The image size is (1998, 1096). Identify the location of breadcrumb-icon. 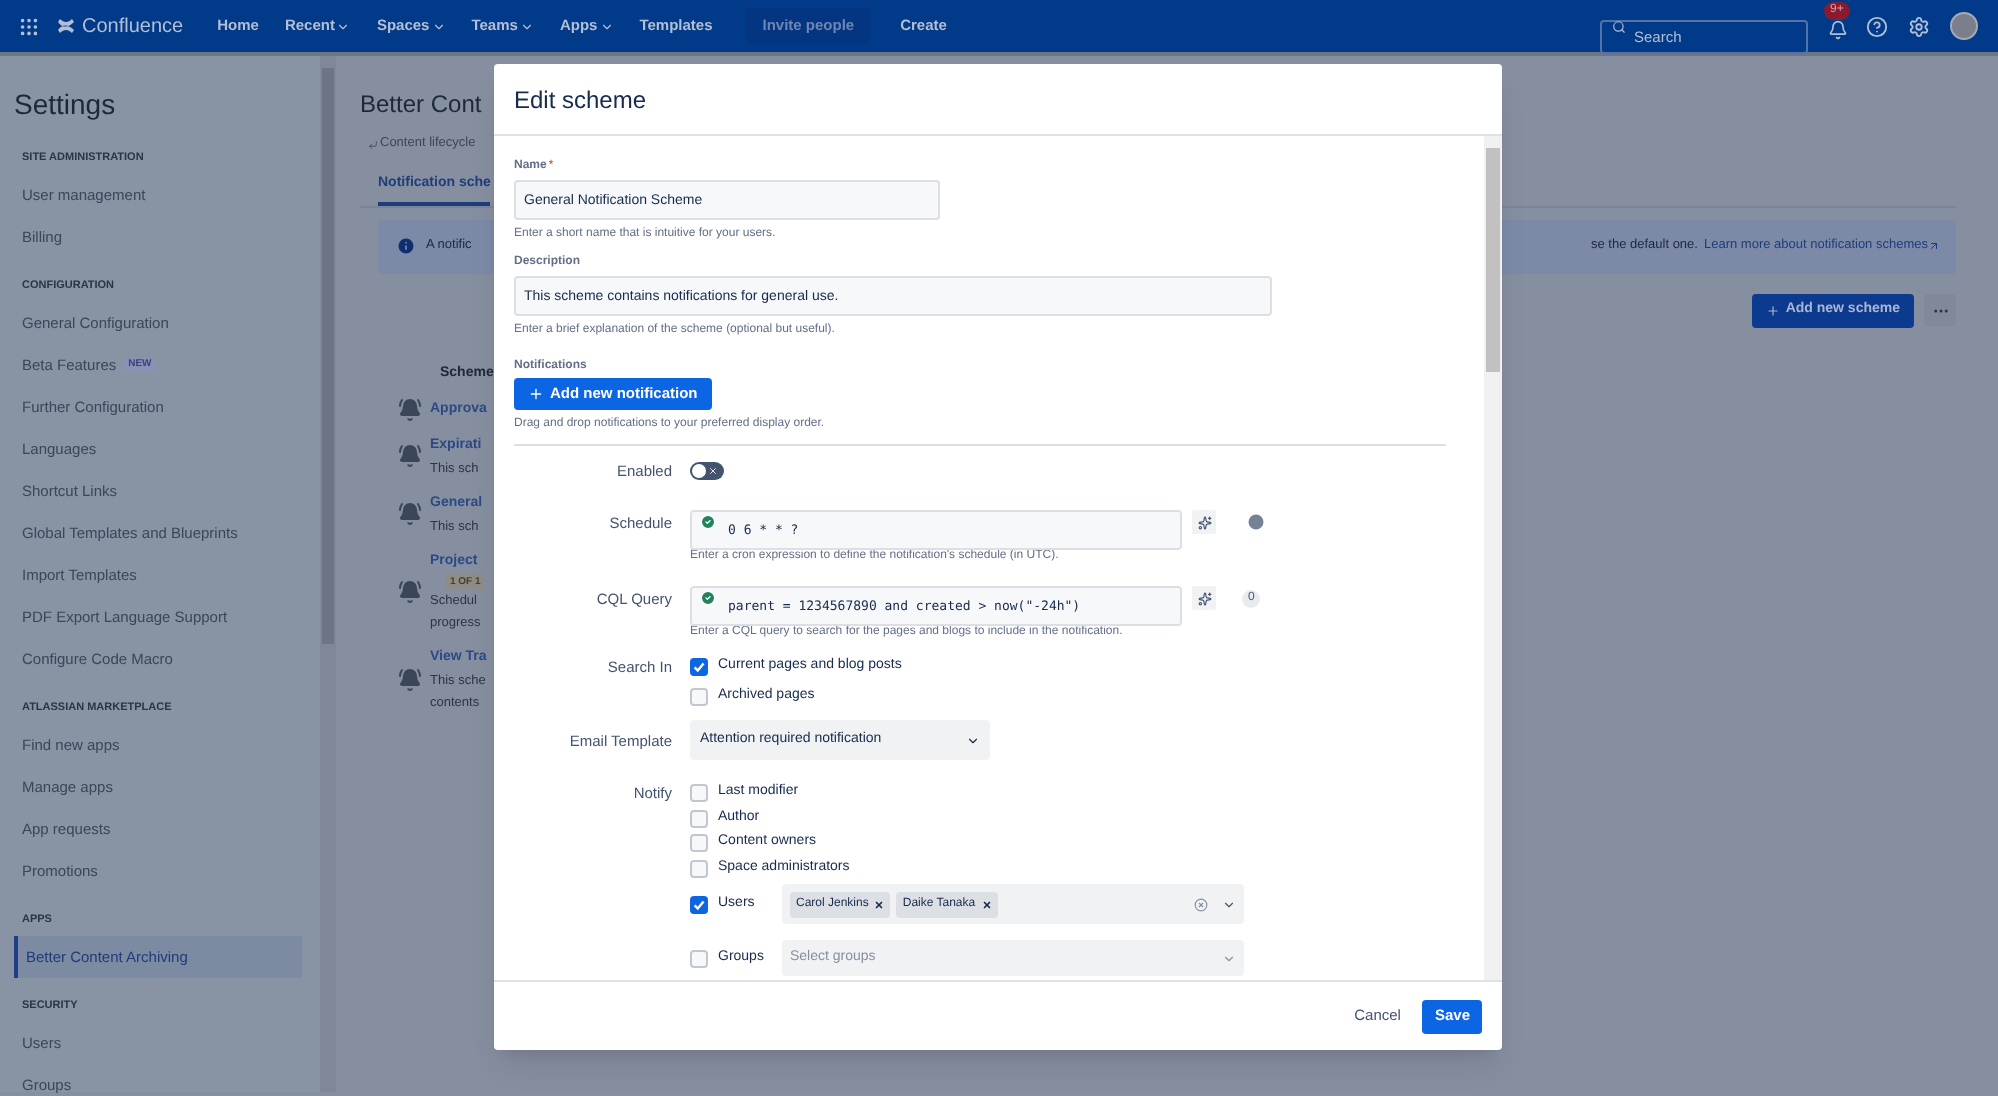
(373, 144).